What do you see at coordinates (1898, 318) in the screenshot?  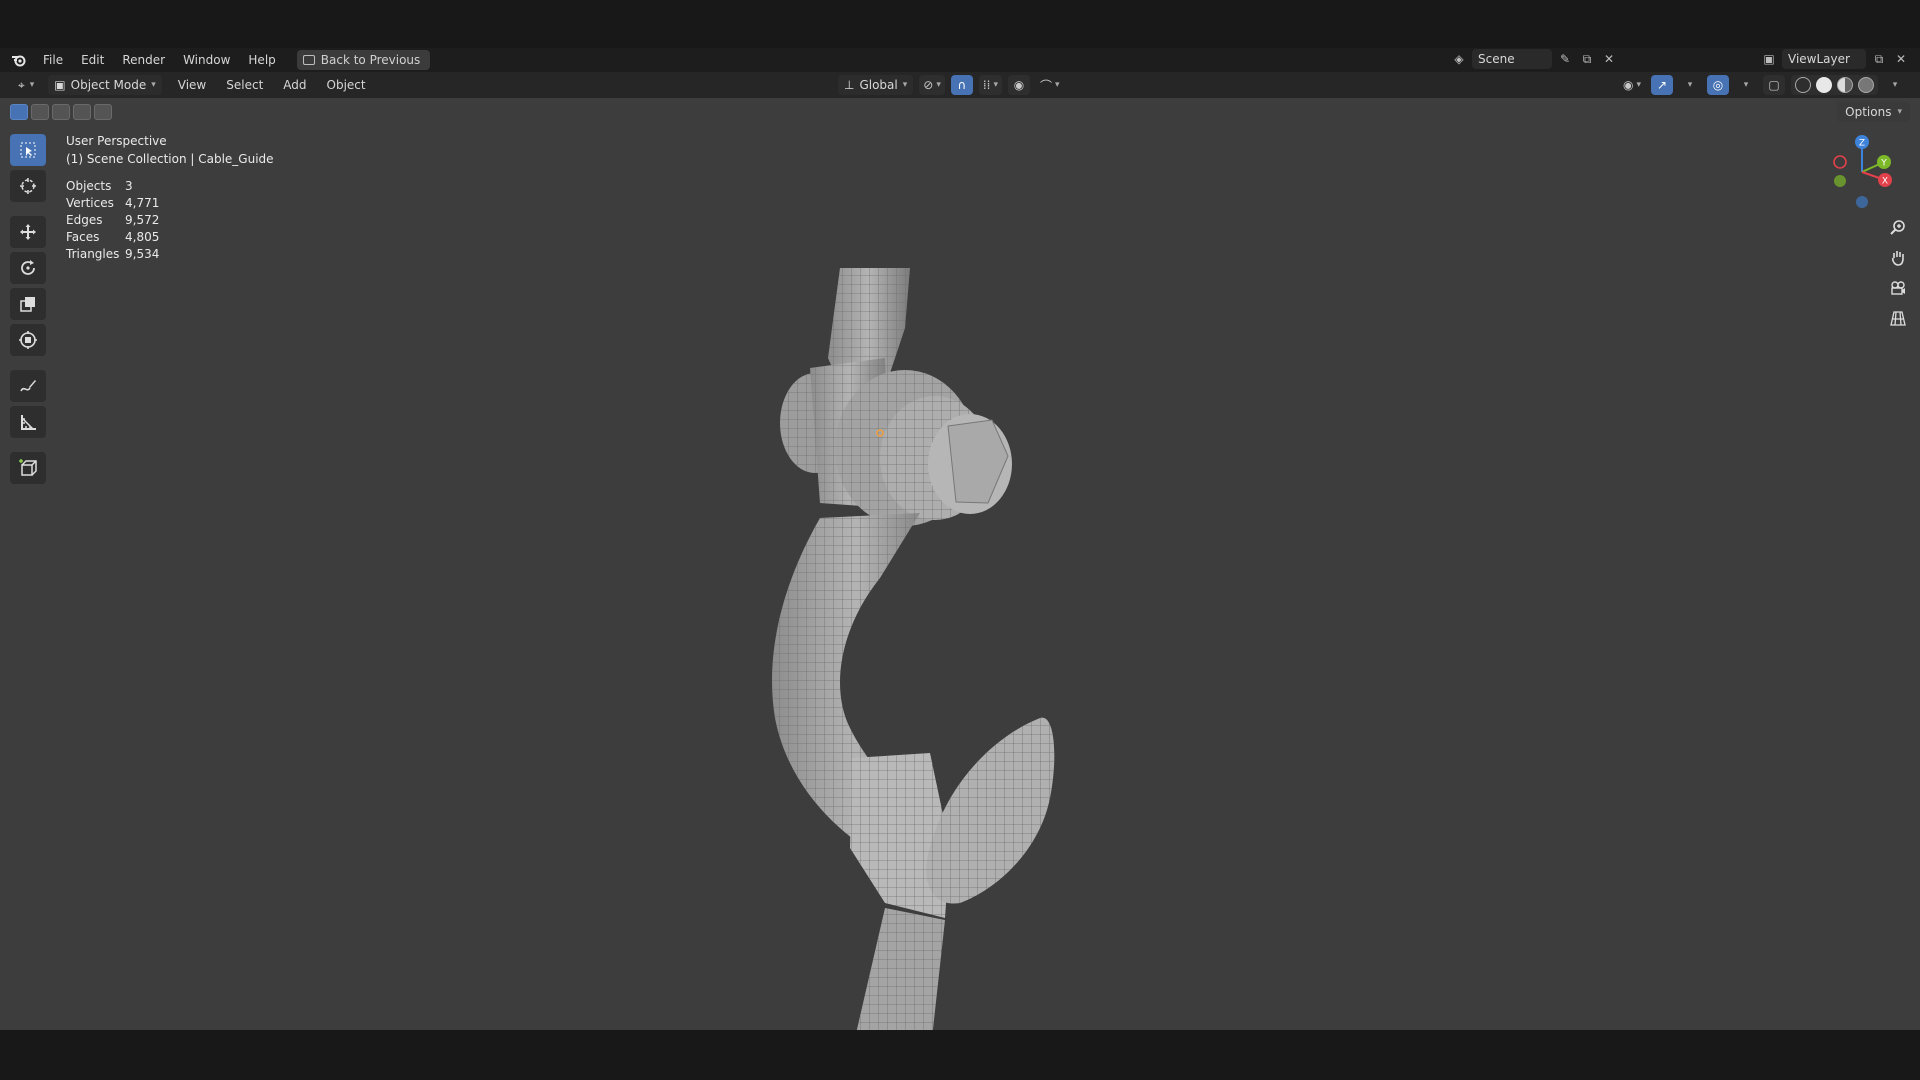 I see `ortho-grid-icon` at bounding box center [1898, 318].